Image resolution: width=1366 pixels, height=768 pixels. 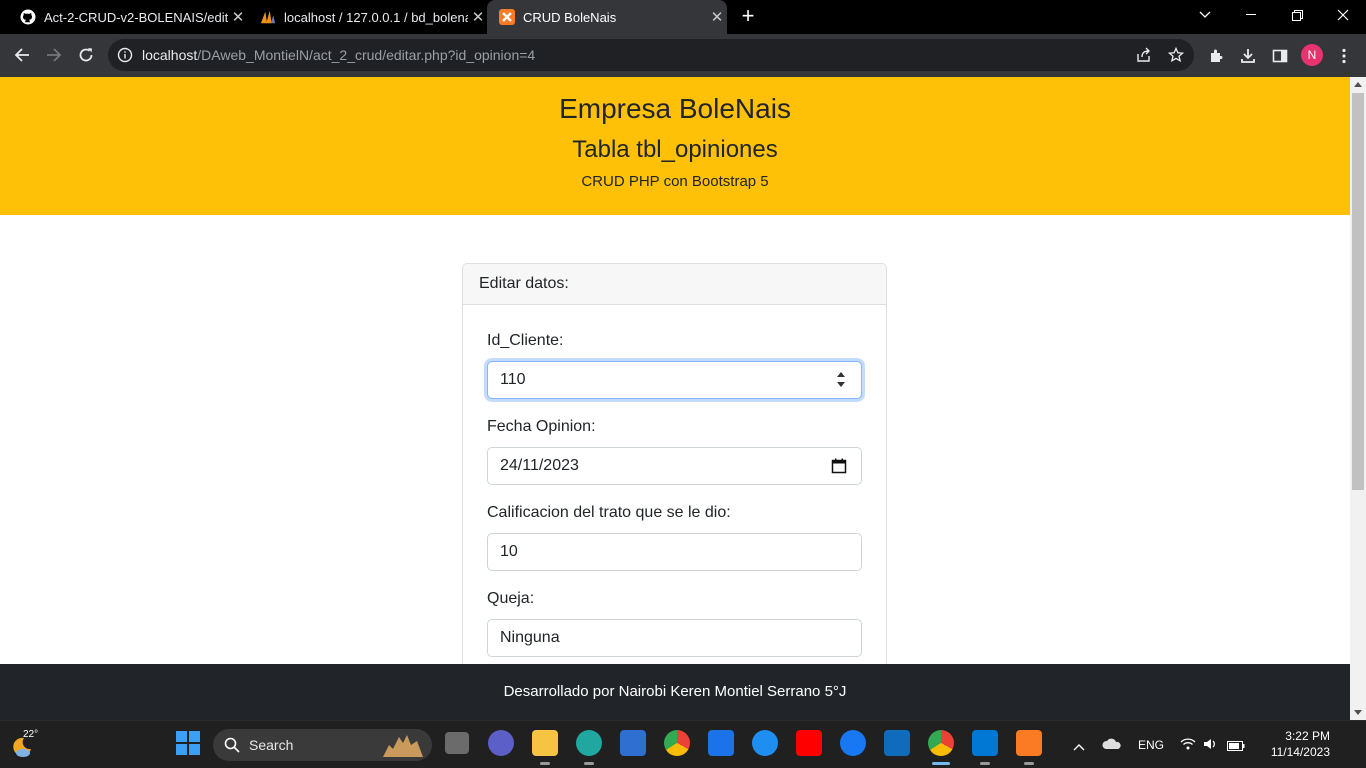 What do you see at coordinates (853, 743) in the screenshot?
I see `facebook-icon` at bounding box center [853, 743].